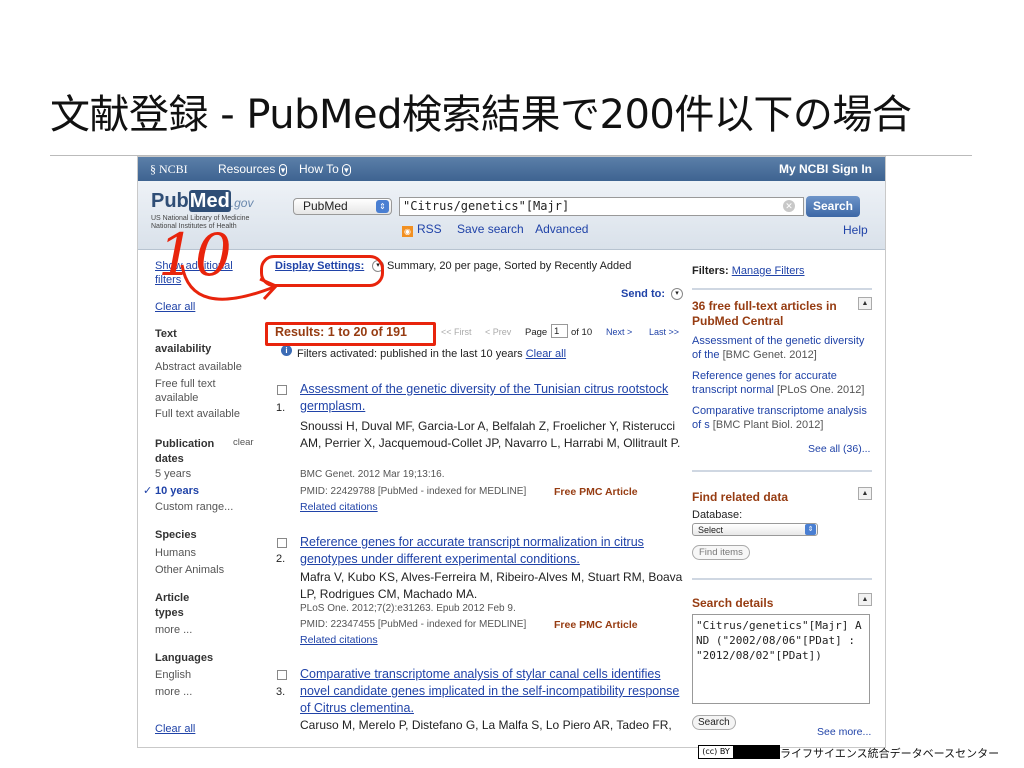 Image resolution: width=1024 pixels, height=768 pixels. What do you see at coordinates (407, 231) in the screenshot?
I see `rss-icon: ◉` at bounding box center [407, 231].